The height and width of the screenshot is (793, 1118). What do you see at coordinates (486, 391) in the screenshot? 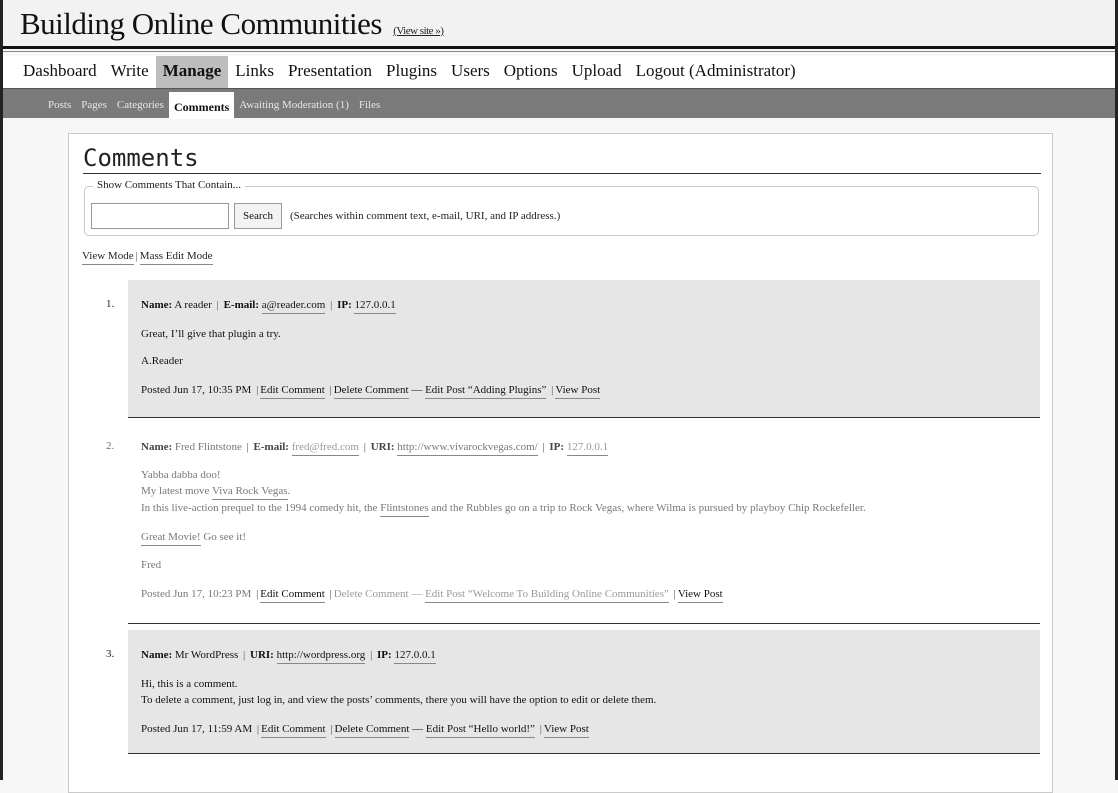
I see `edit-post-link: Edit Post “Adding Plugins”` at bounding box center [486, 391].